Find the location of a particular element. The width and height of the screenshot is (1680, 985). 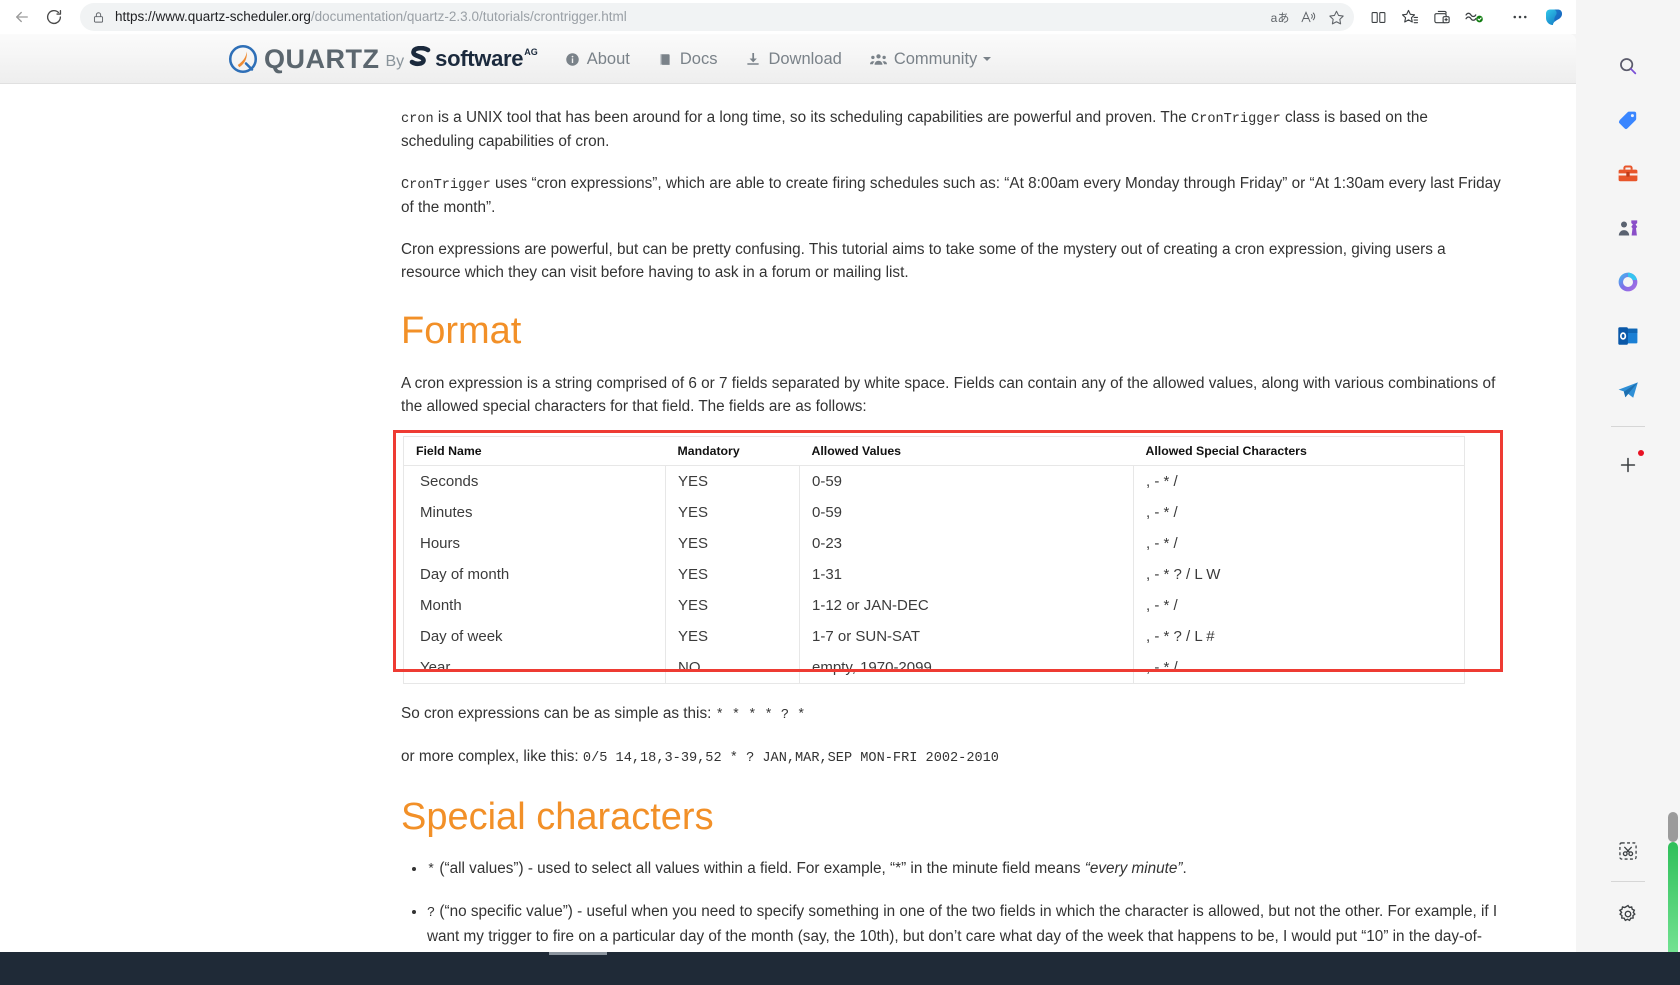

cell-mandatory: NO is located at coordinates (732, 668).